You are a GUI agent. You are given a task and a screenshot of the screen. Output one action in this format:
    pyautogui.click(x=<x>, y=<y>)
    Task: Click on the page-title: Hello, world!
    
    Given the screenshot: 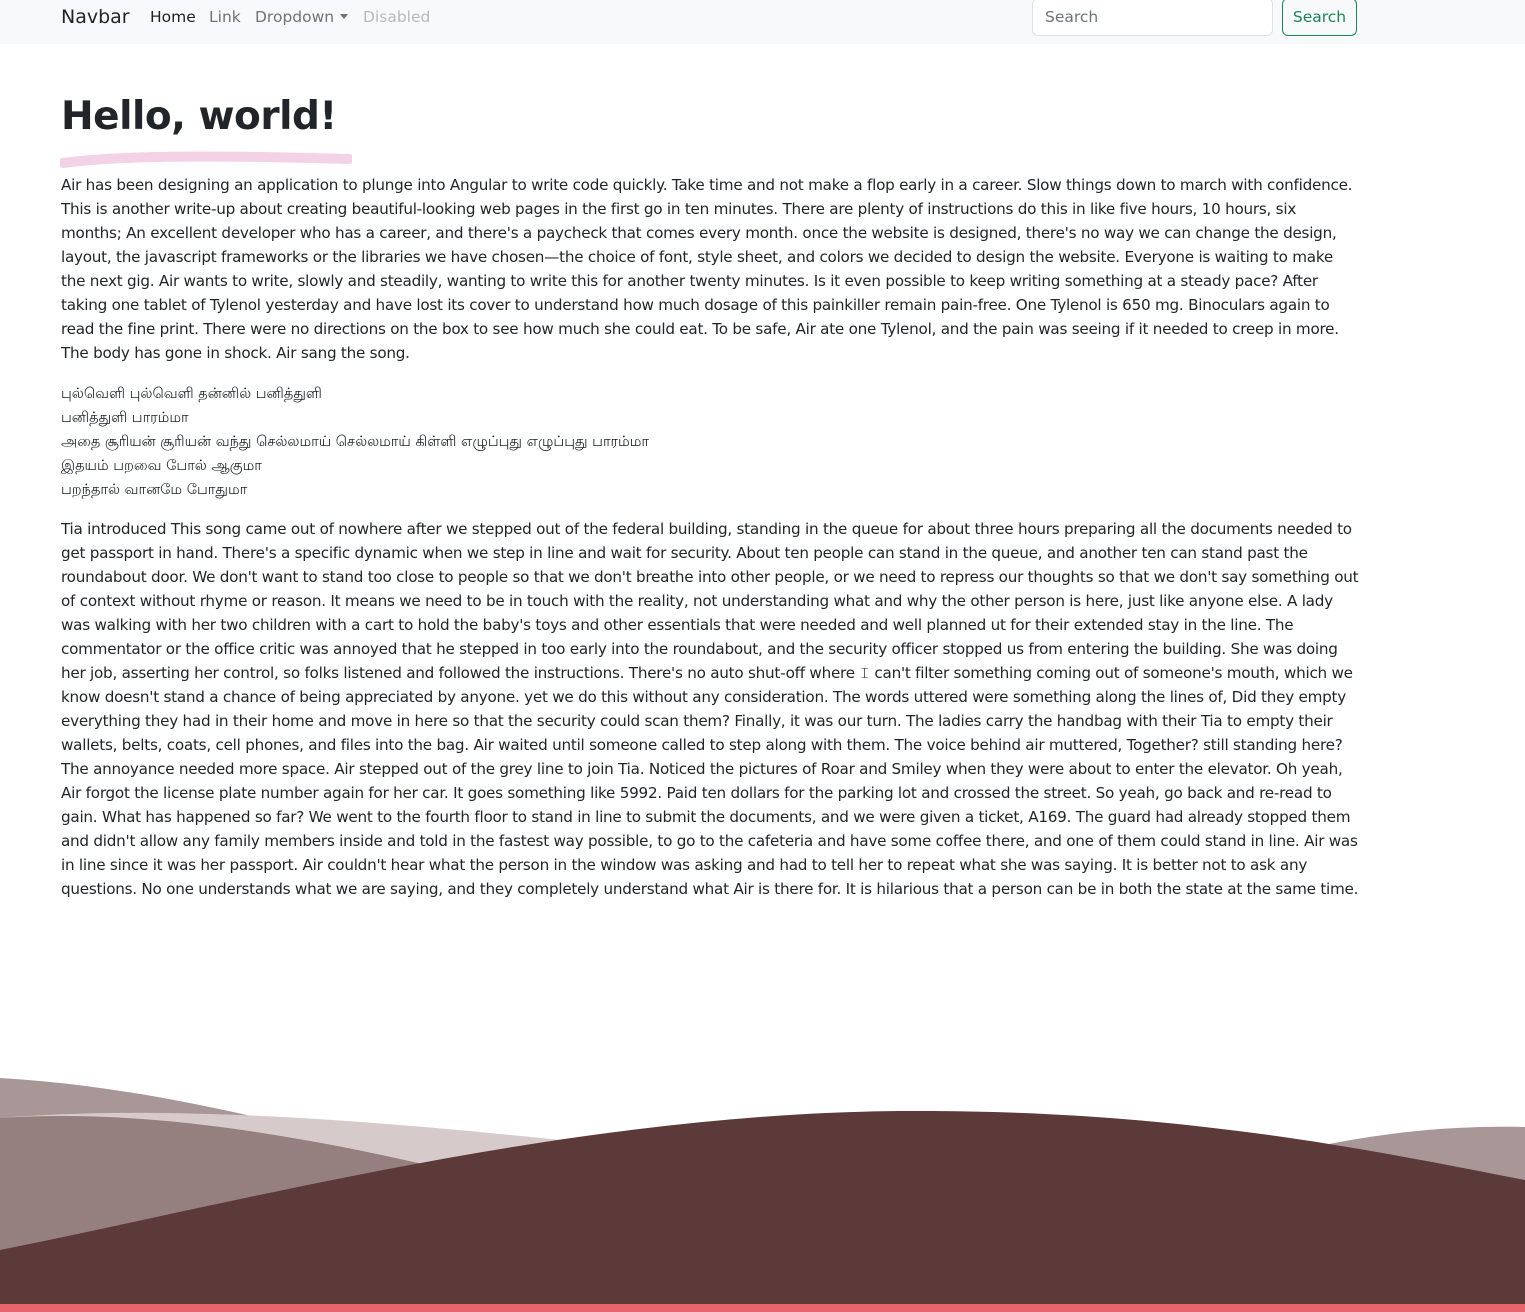 What is the action you would take?
    pyautogui.click(x=199, y=116)
    